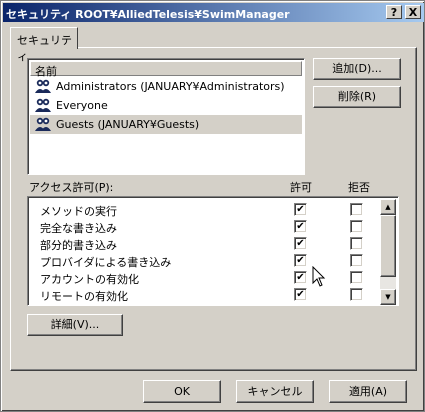 The height and width of the screenshot is (412, 425). I want to click on arrow-up-icon: ▲, so click(388, 207).